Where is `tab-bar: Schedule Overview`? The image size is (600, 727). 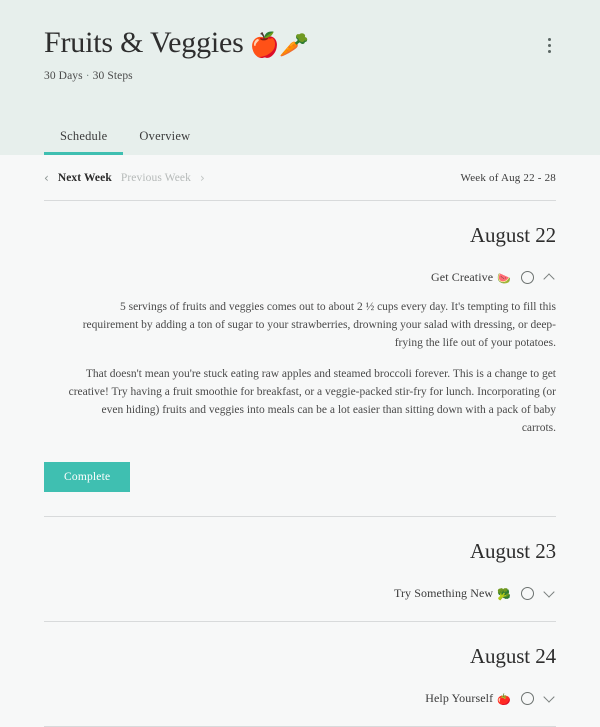
tab-bar: Schedule Overview is located at coordinates (125, 139).